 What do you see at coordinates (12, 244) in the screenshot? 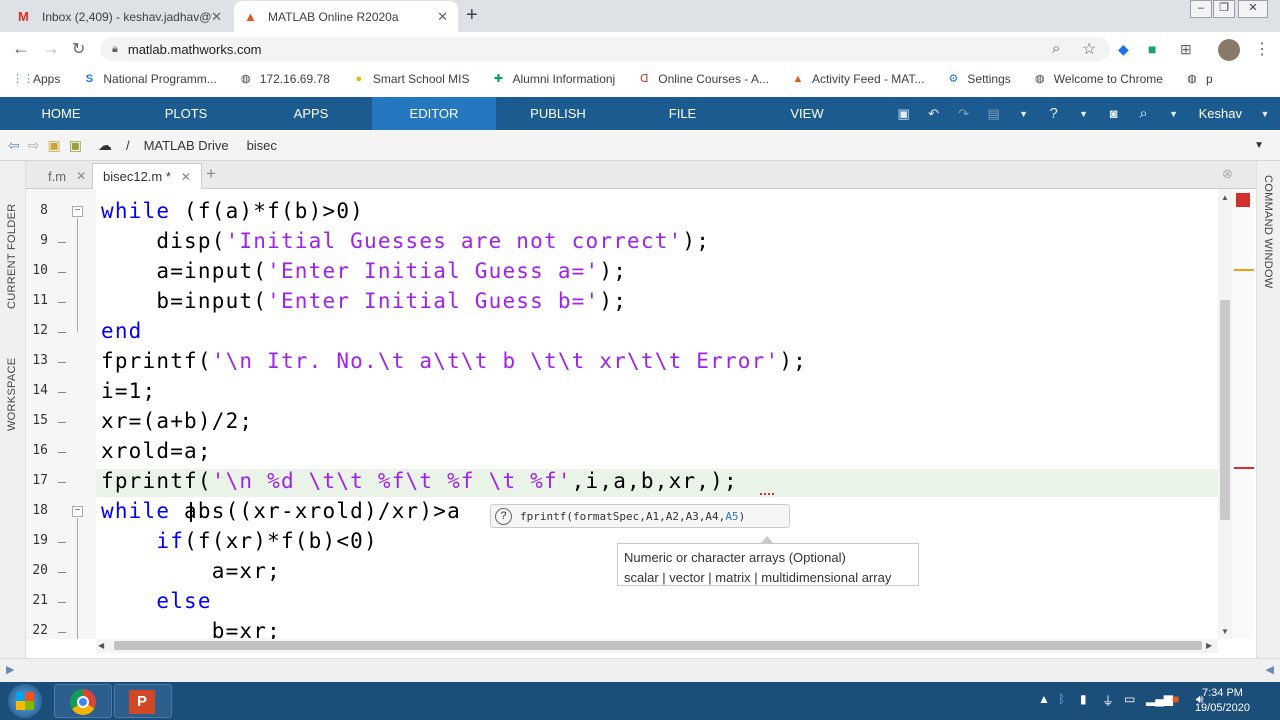
I see `panel-current-folder: CURRENT FOLDER` at bounding box center [12, 244].